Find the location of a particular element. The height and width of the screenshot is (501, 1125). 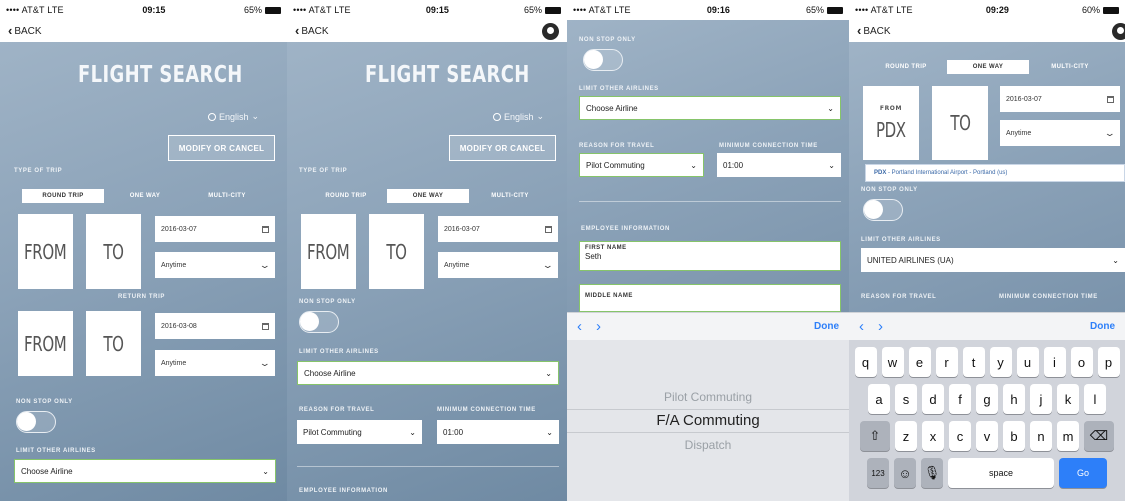

status-bar: •••• AT&T LTE 09:15 65% is located at coordinates (427, 10).